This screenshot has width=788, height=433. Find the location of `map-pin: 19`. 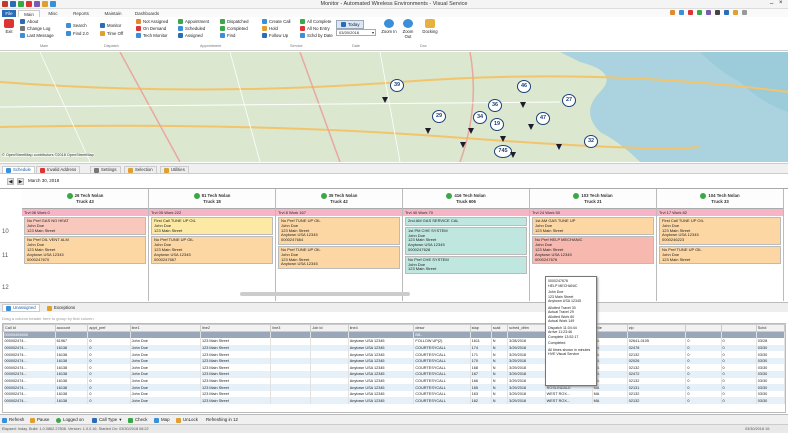

map-pin: 19 is located at coordinates (497, 124).